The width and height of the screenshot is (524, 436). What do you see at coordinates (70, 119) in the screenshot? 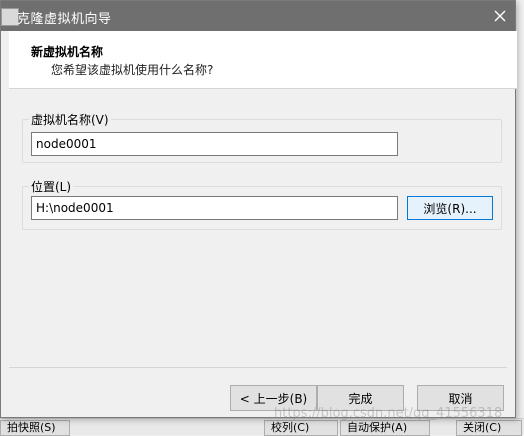
I see `vm-name-label: 虚拟机名称(V)` at bounding box center [70, 119].